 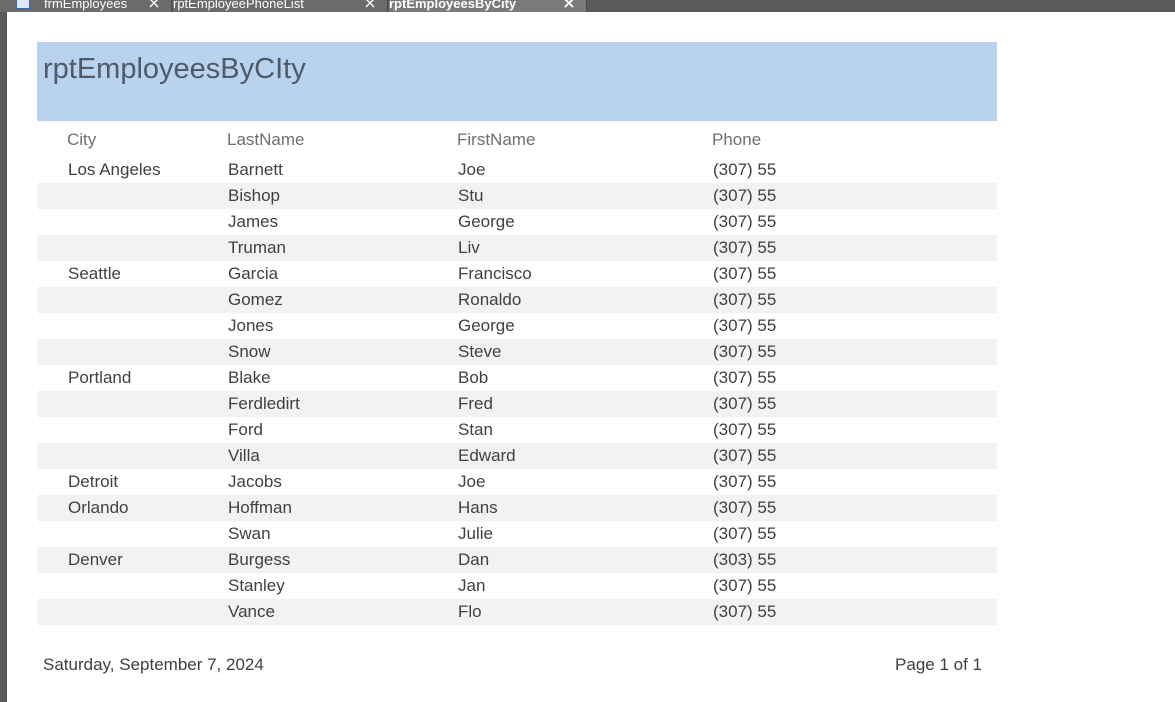 I want to click on cell-firstname: Ronaldo, so click(x=490, y=299).